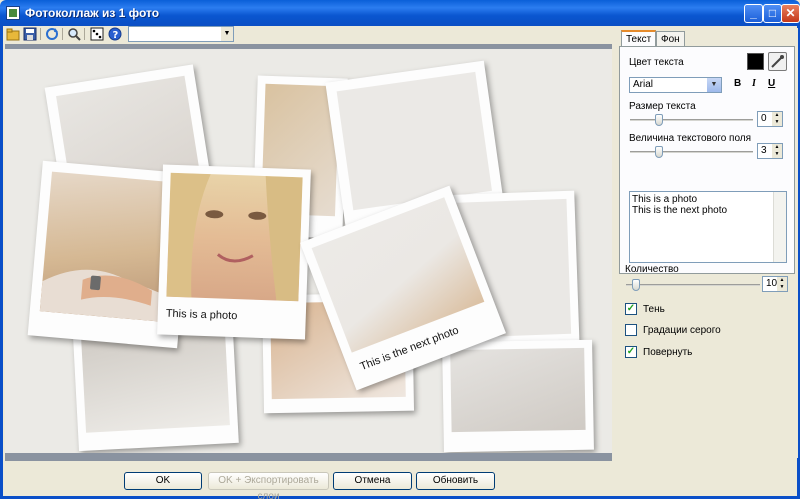 This screenshot has width=800, height=499. What do you see at coordinates (771, 83) in the screenshot?
I see `underline-button: U` at bounding box center [771, 83].